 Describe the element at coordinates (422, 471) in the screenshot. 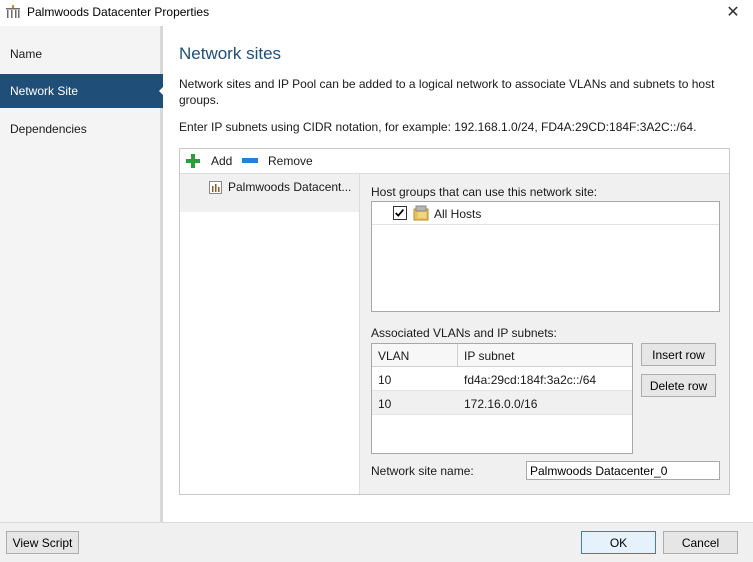

I see `site-name-label: Network site name:` at that location.